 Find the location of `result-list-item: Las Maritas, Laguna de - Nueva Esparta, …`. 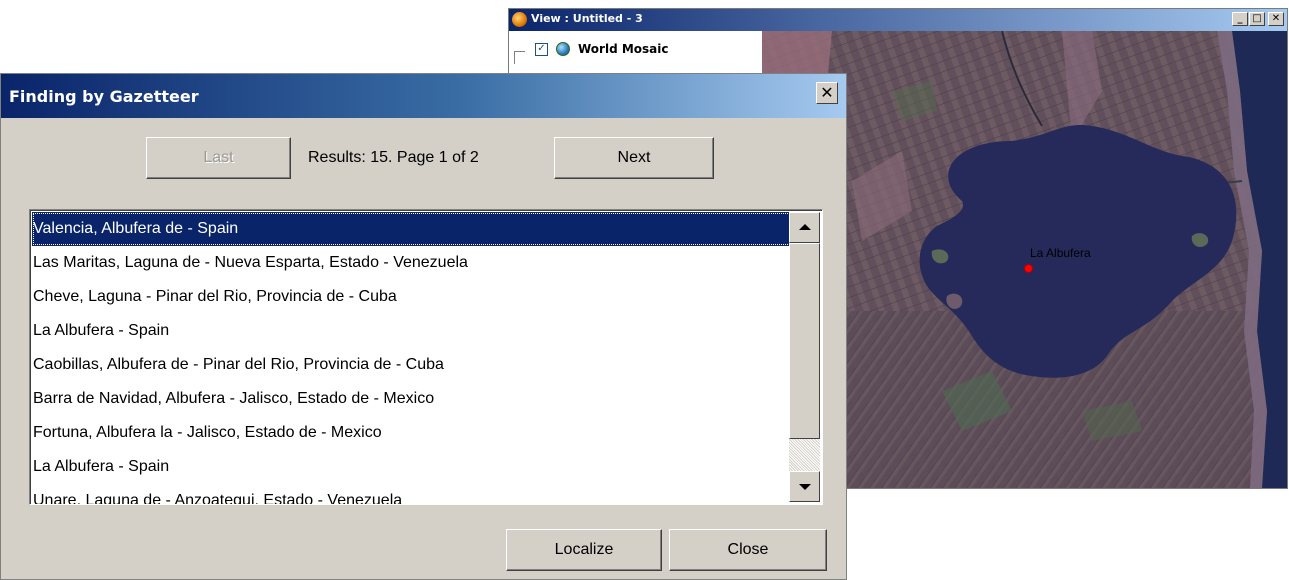

result-list-item: Las Maritas, Laguna de - Nueva Esparta, … is located at coordinates (411, 263).